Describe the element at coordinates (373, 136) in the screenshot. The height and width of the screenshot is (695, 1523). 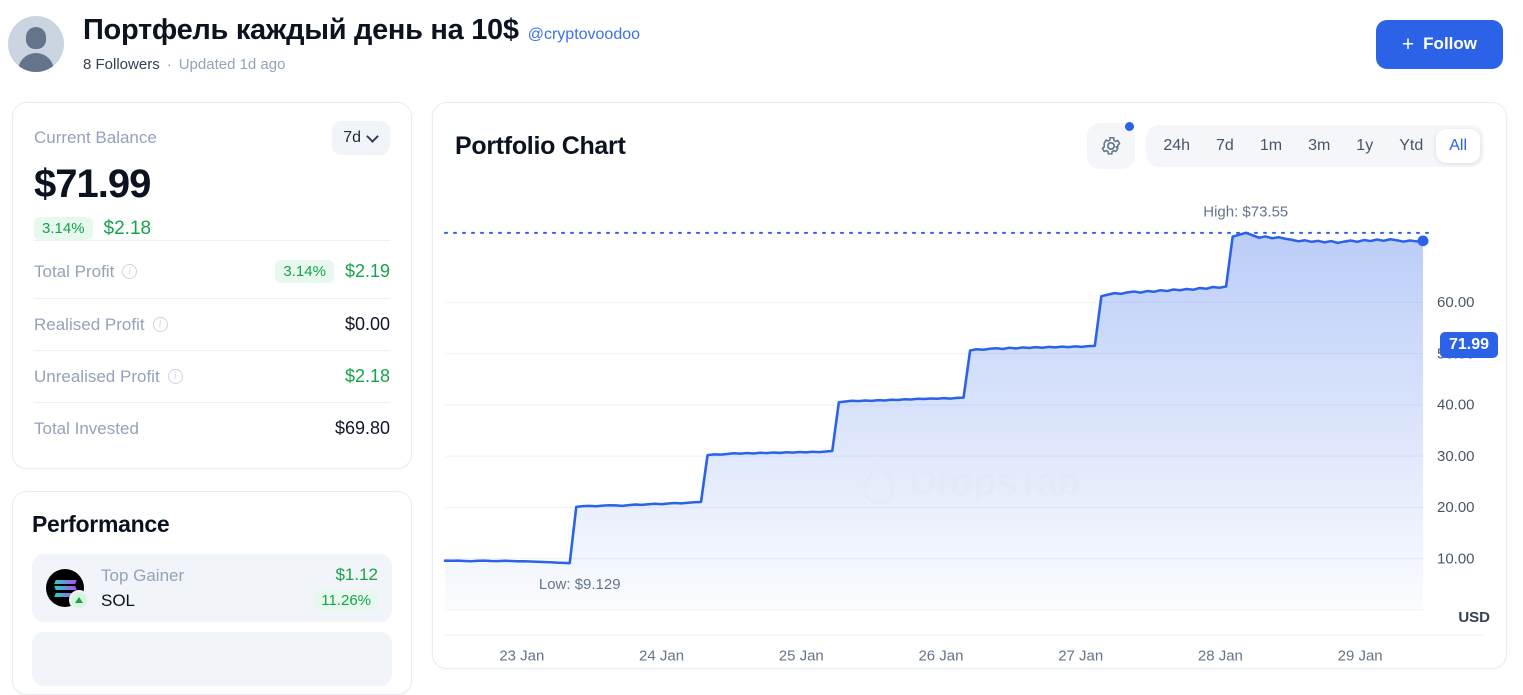
I see `chevron-down-icon` at that location.